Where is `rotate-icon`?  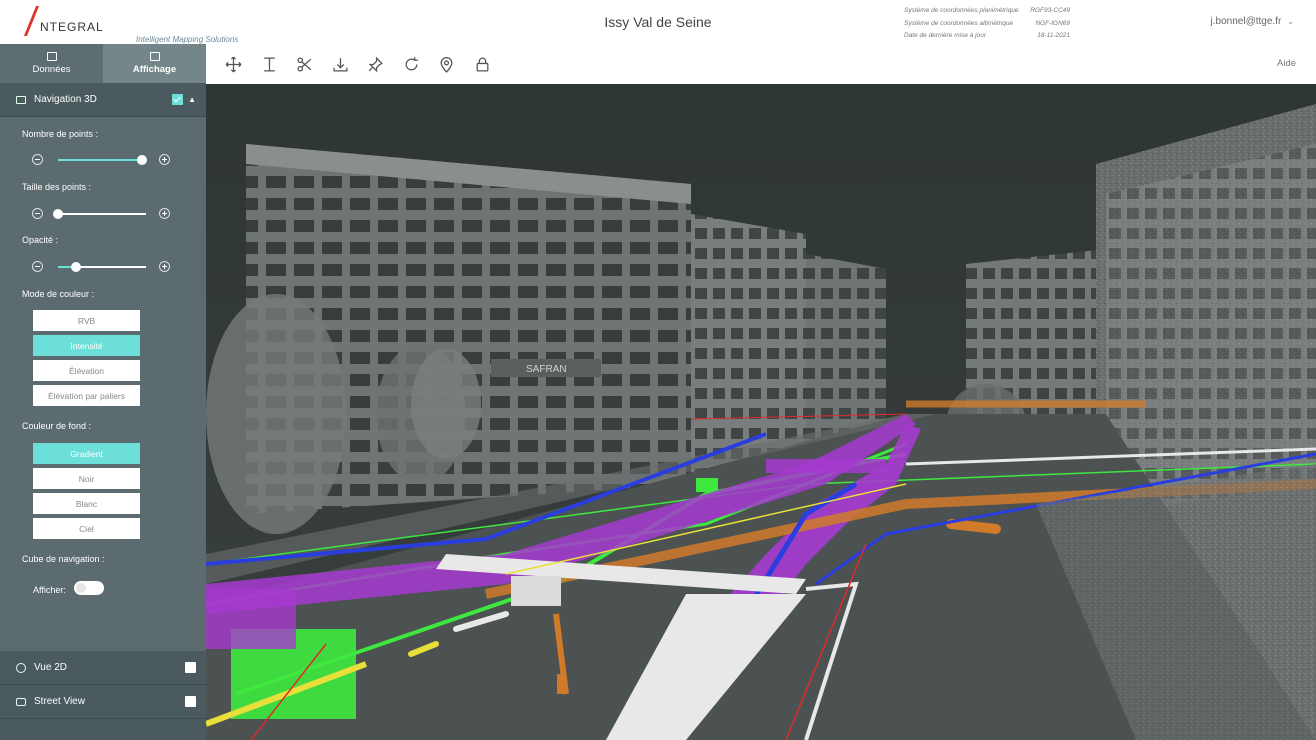 rotate-icon is located at coordinates (411, 63).